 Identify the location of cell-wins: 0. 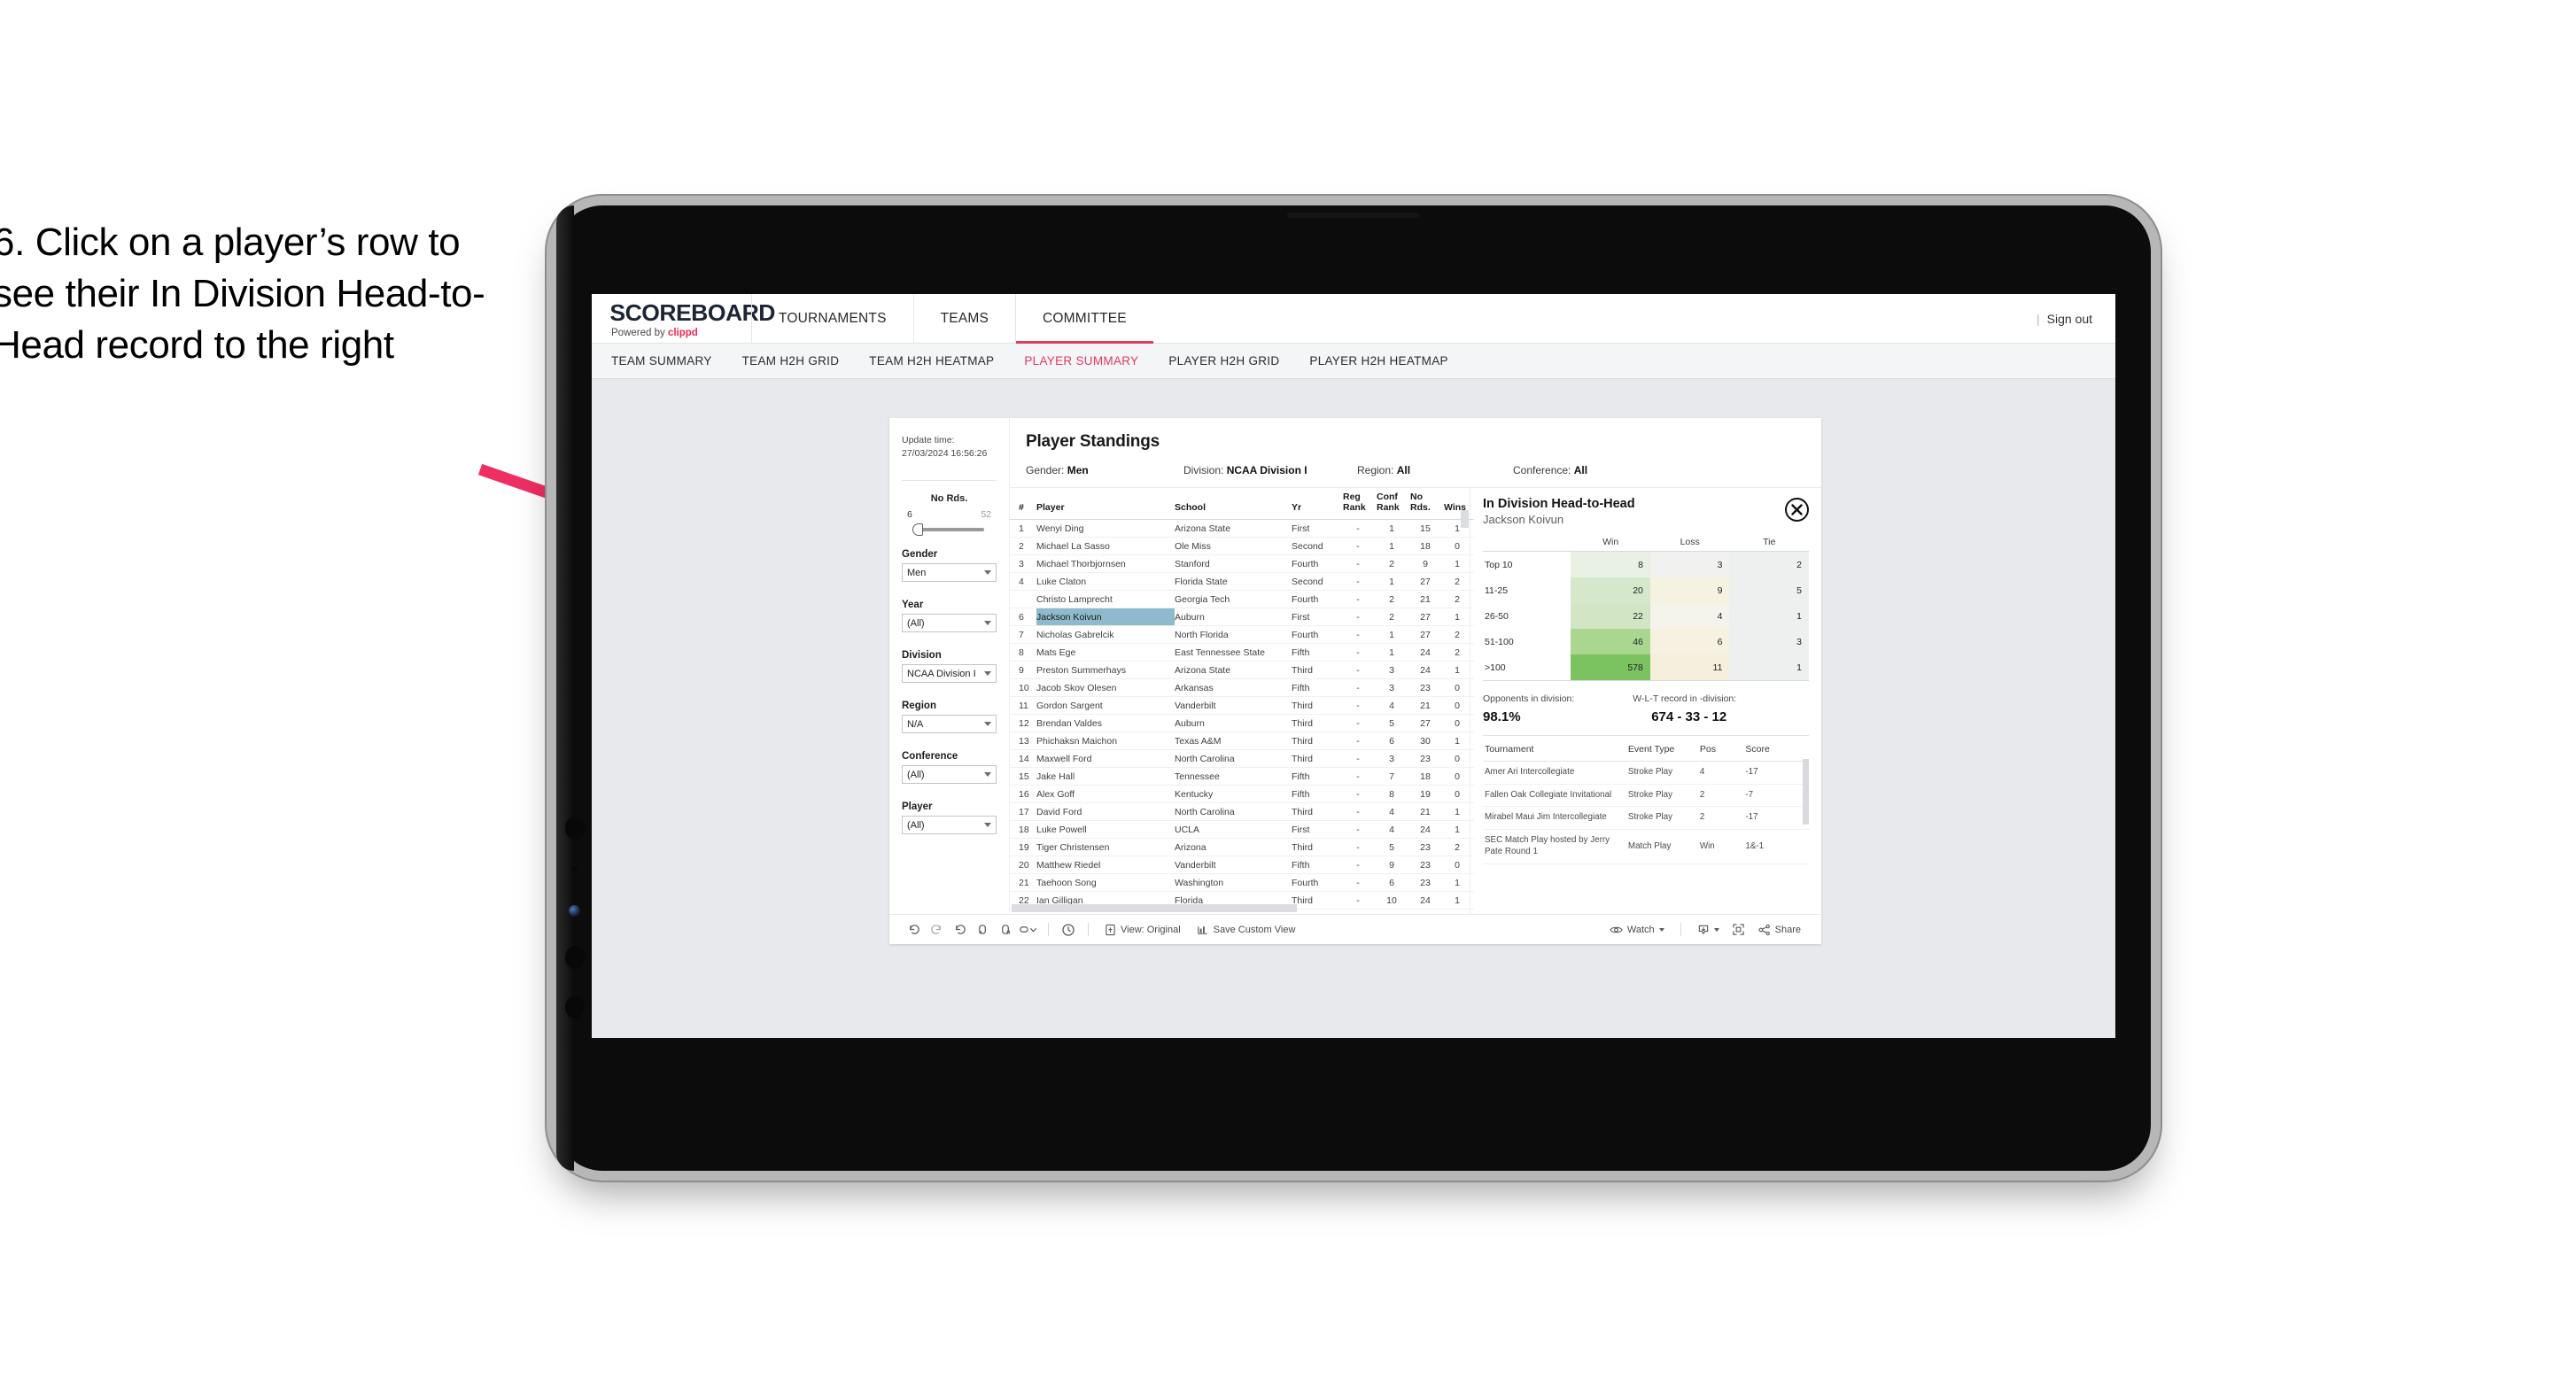
(1459, 706).